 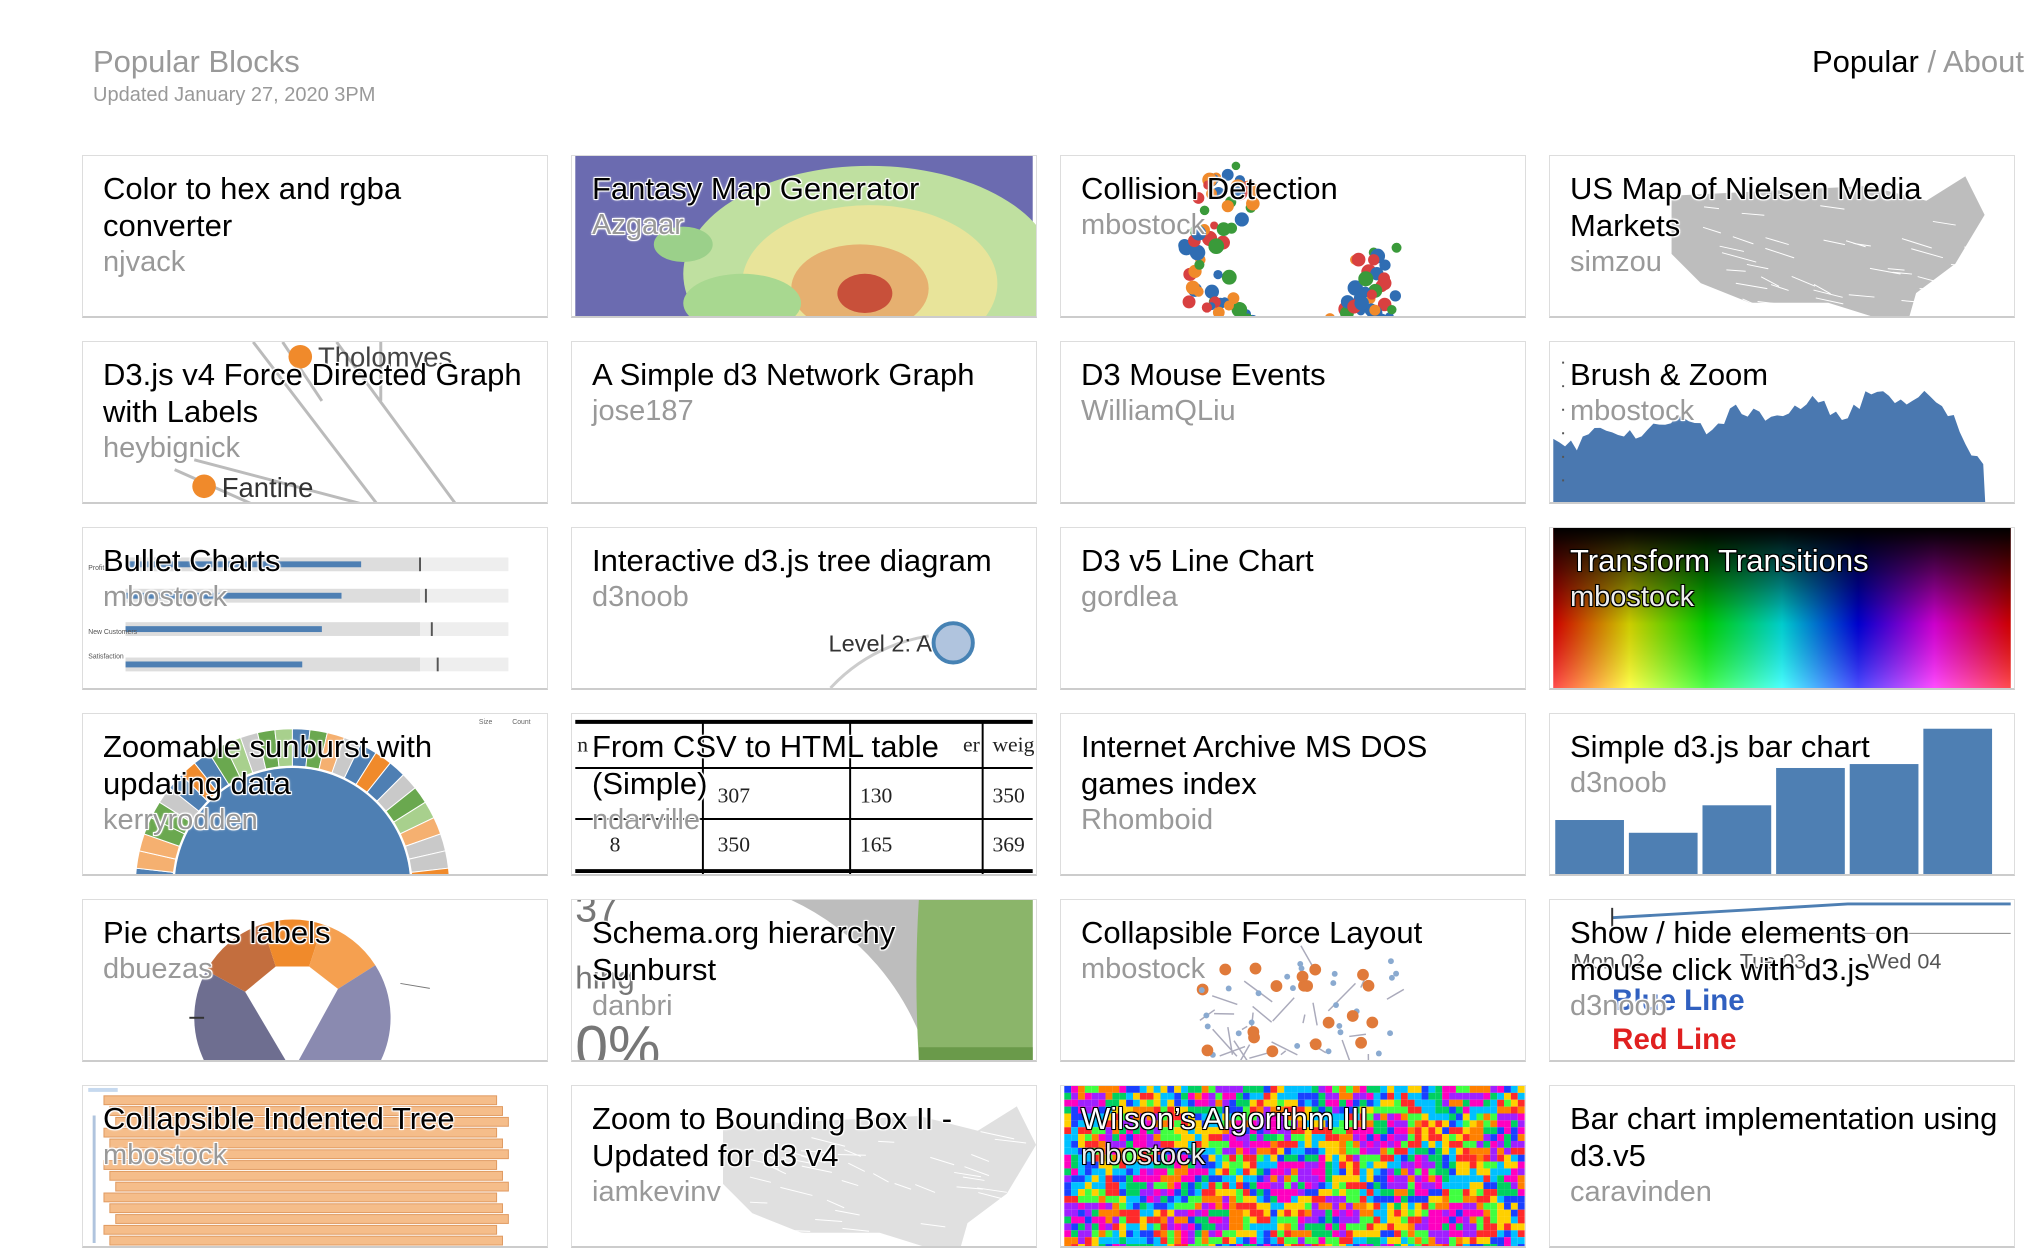 What do you see at coordinates (806, 188) in the screenshot?
I see `block-title: Fantasy Map Generator` at bounding box center [806, 188].